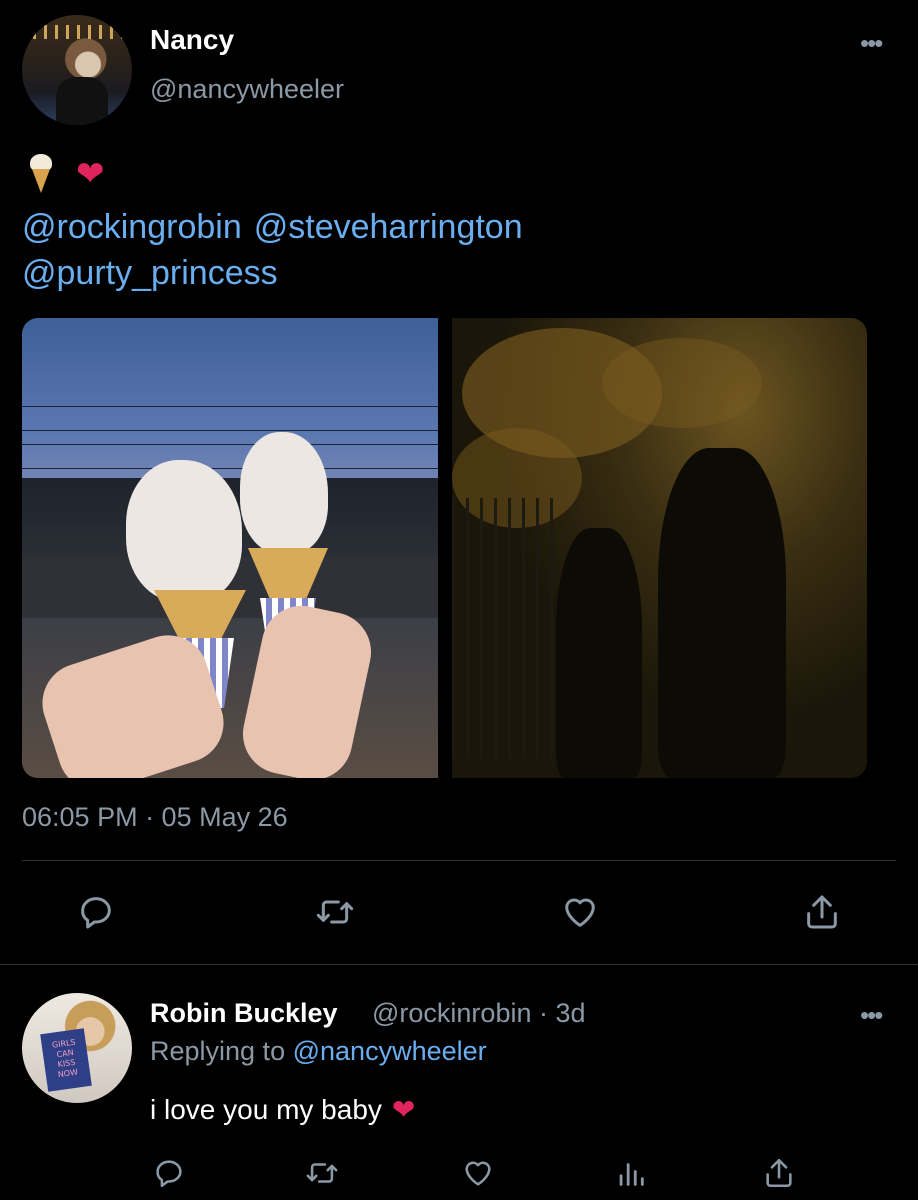 The height and width of the screenshot is (1200, 918). I want to click on analytics-icon, so click(631, 1173).